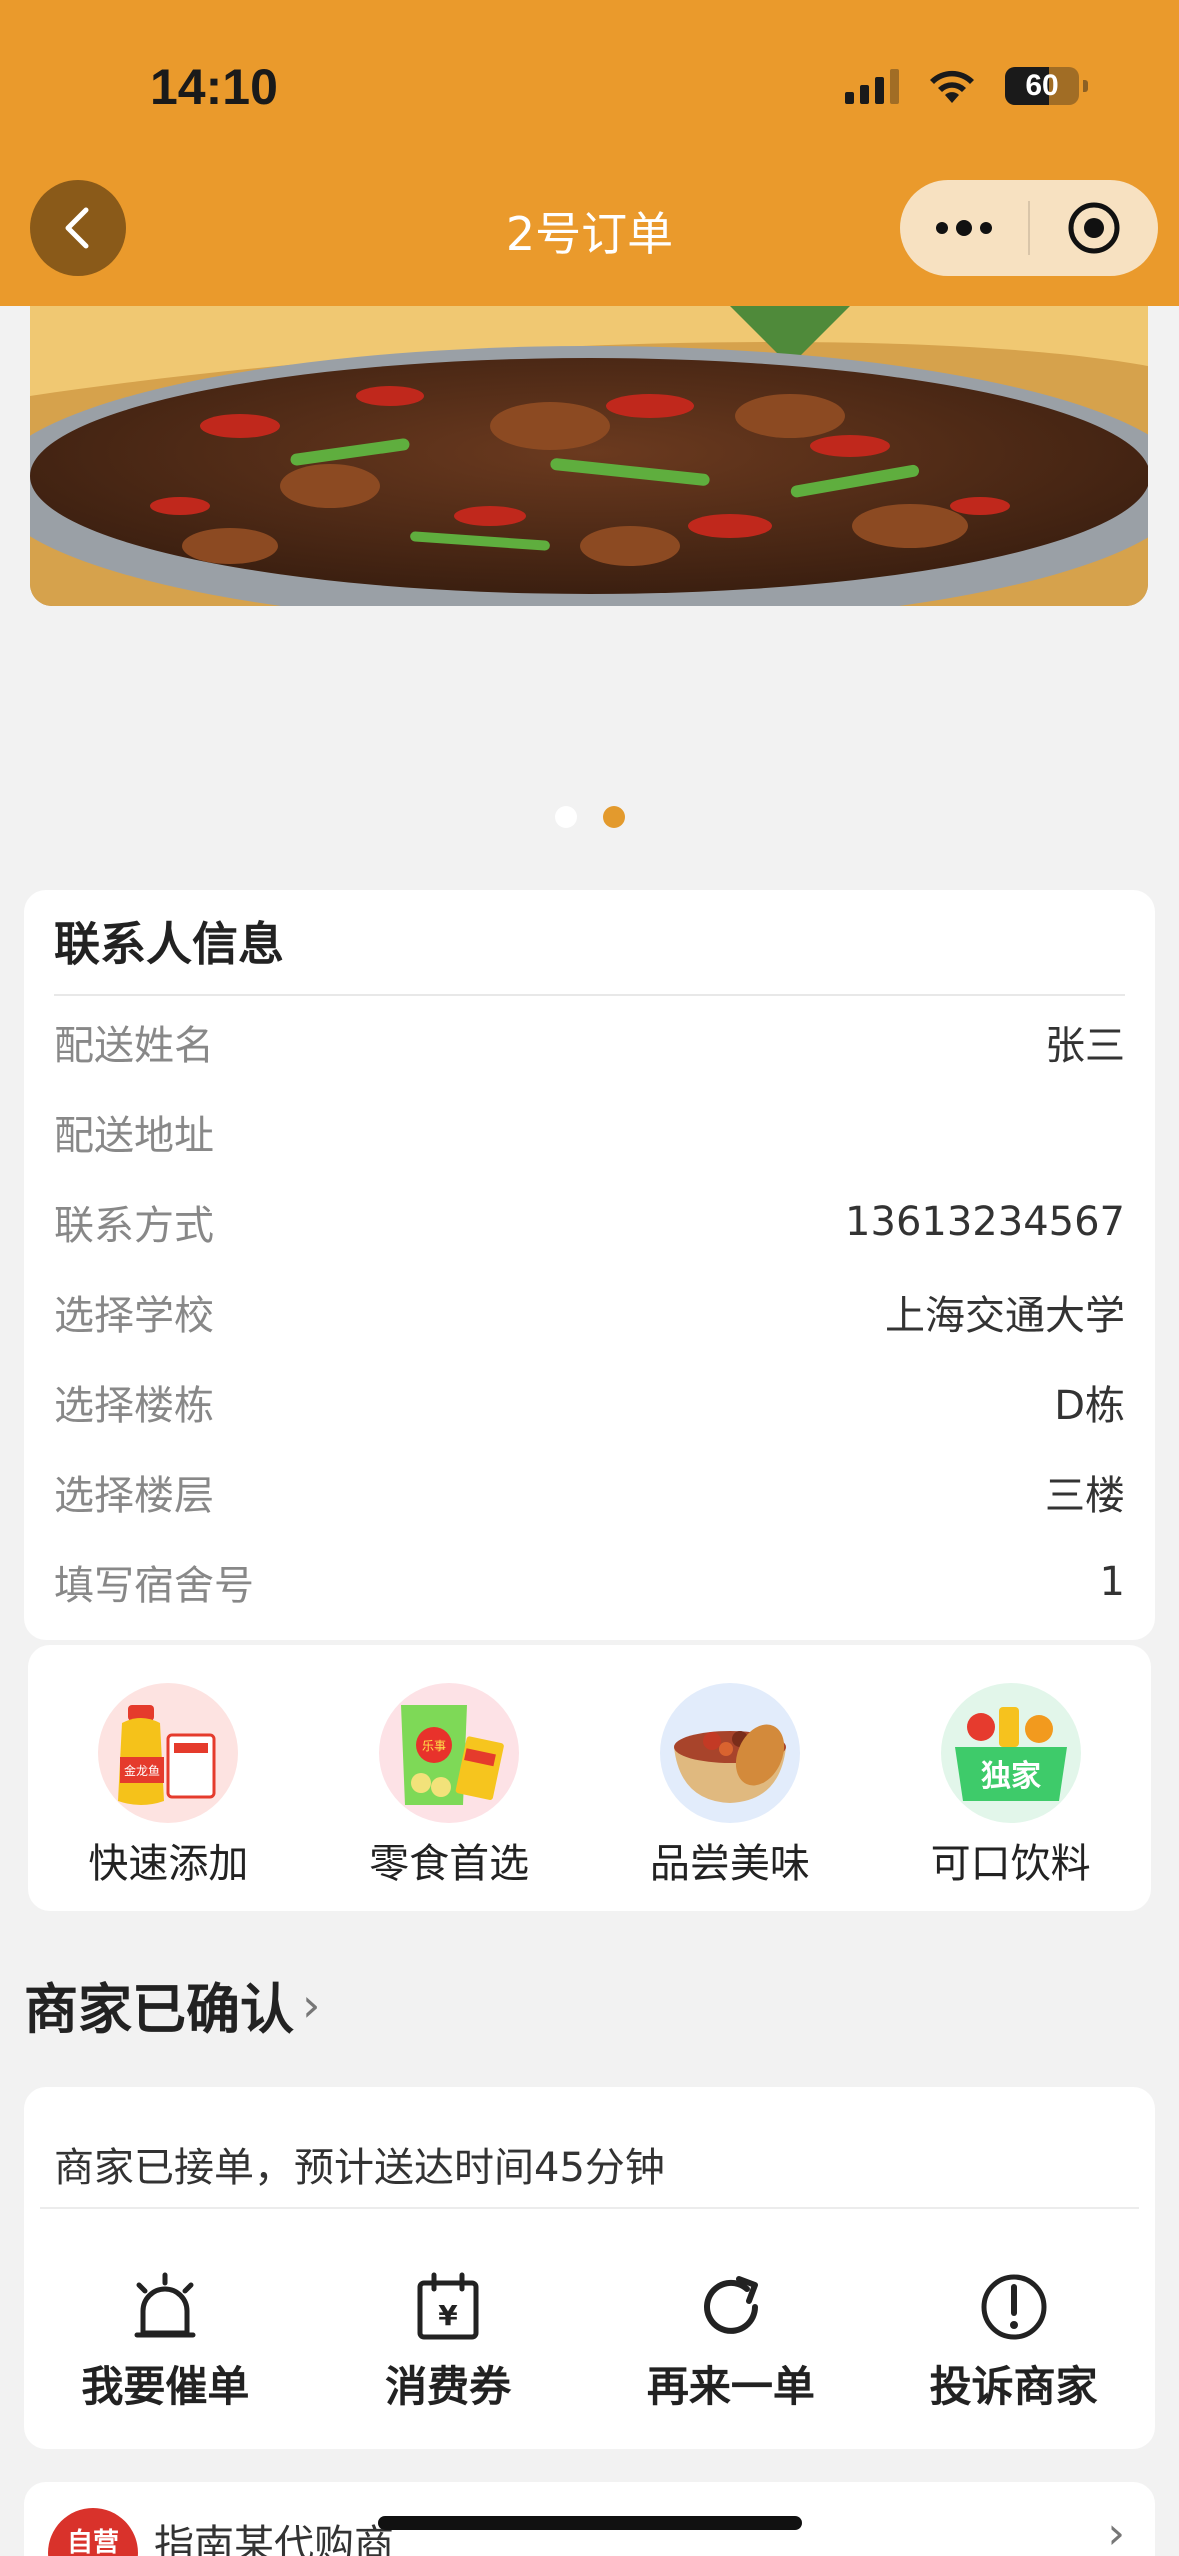  Describe the element at coordinates (448, 2386) in the screenshot. I see `action-label: 消费券` at that location.